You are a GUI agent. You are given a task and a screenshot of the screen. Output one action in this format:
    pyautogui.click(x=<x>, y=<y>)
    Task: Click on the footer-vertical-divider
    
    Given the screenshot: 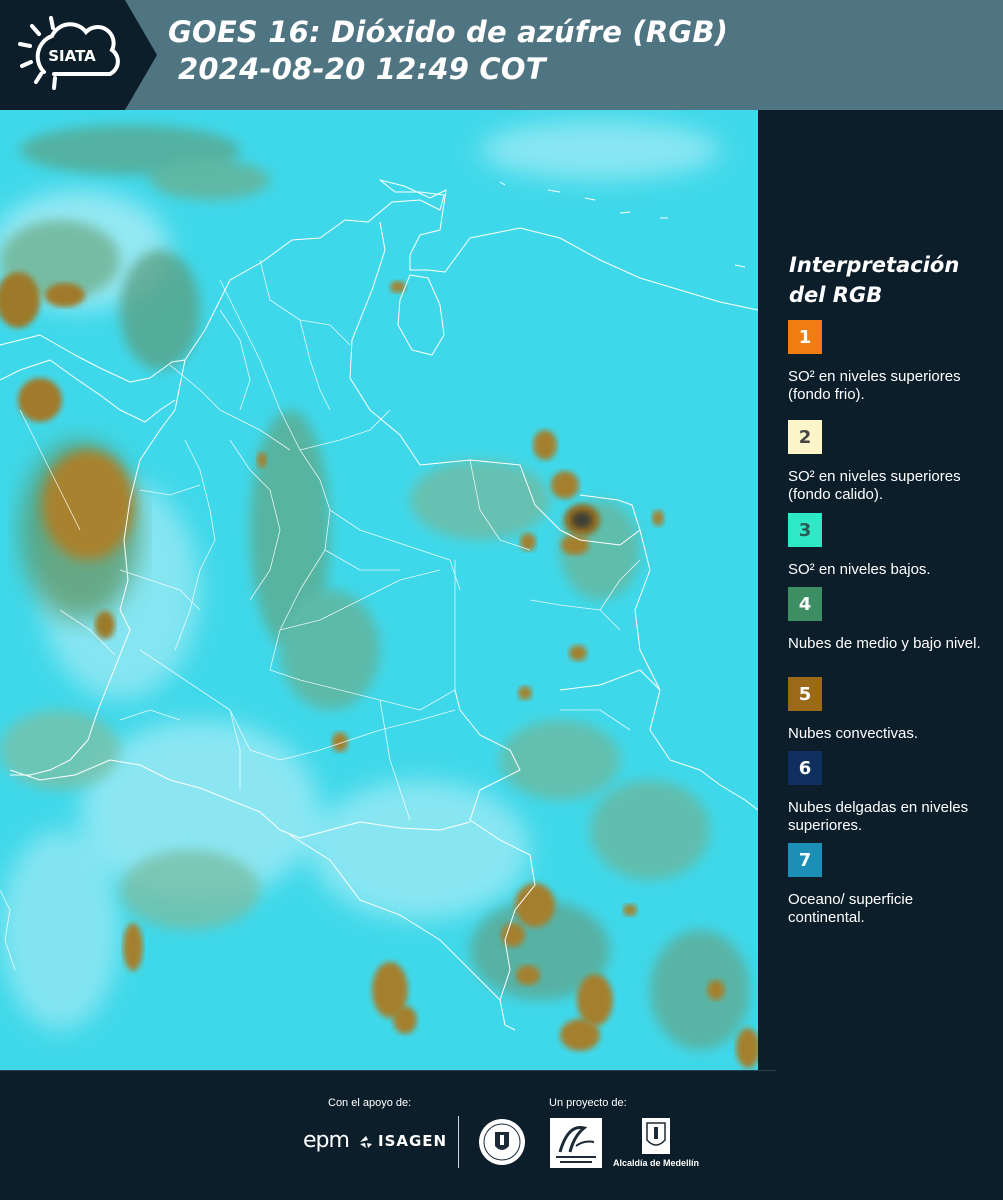 What is the action you would take?
    pyautogui.click(x=458, y=1142)
    